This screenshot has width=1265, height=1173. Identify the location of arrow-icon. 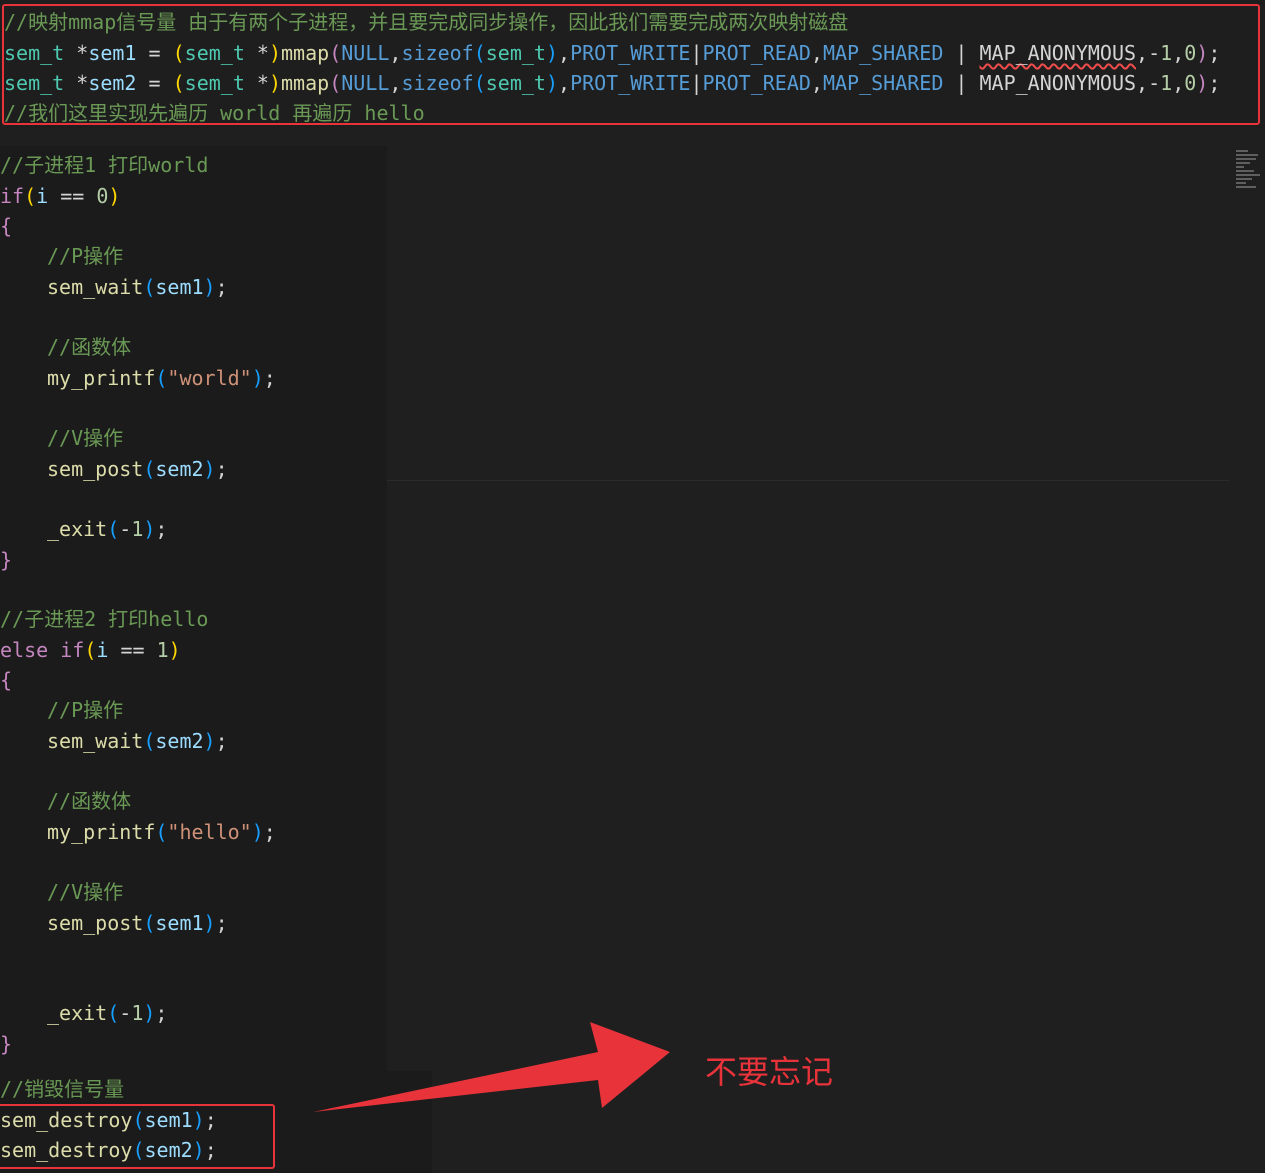
(491, 1067).